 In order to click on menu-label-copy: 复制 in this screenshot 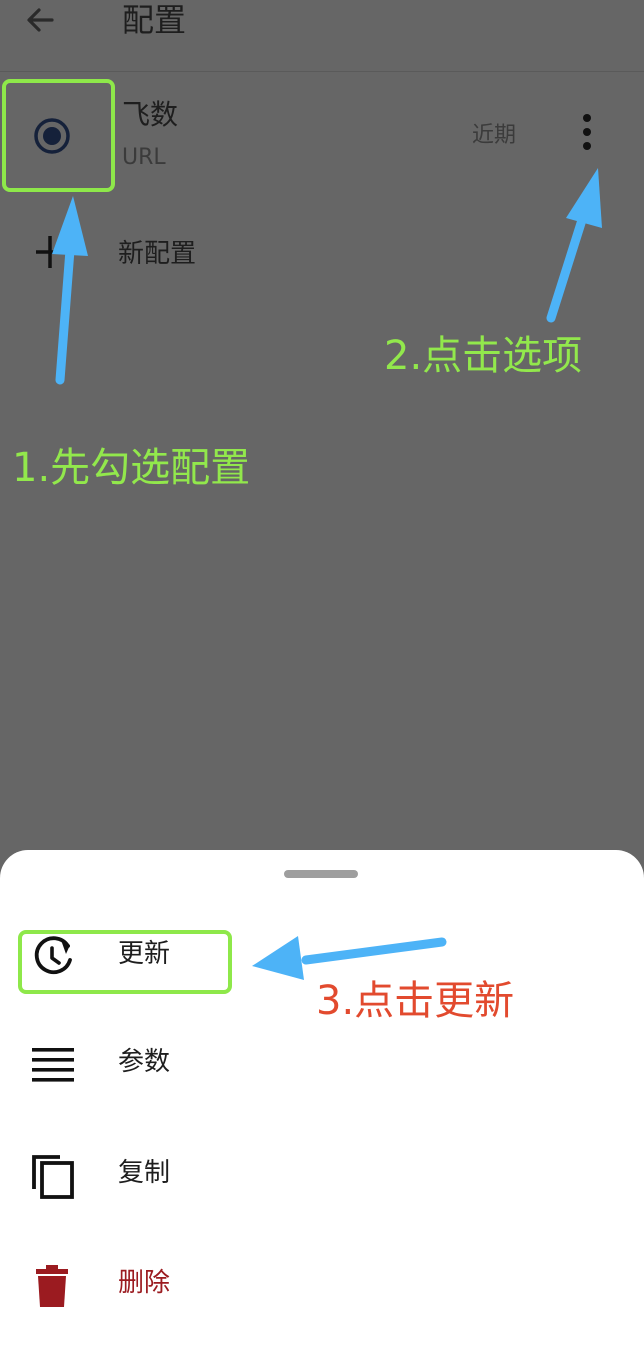, I will do `click(144, 1173)`.